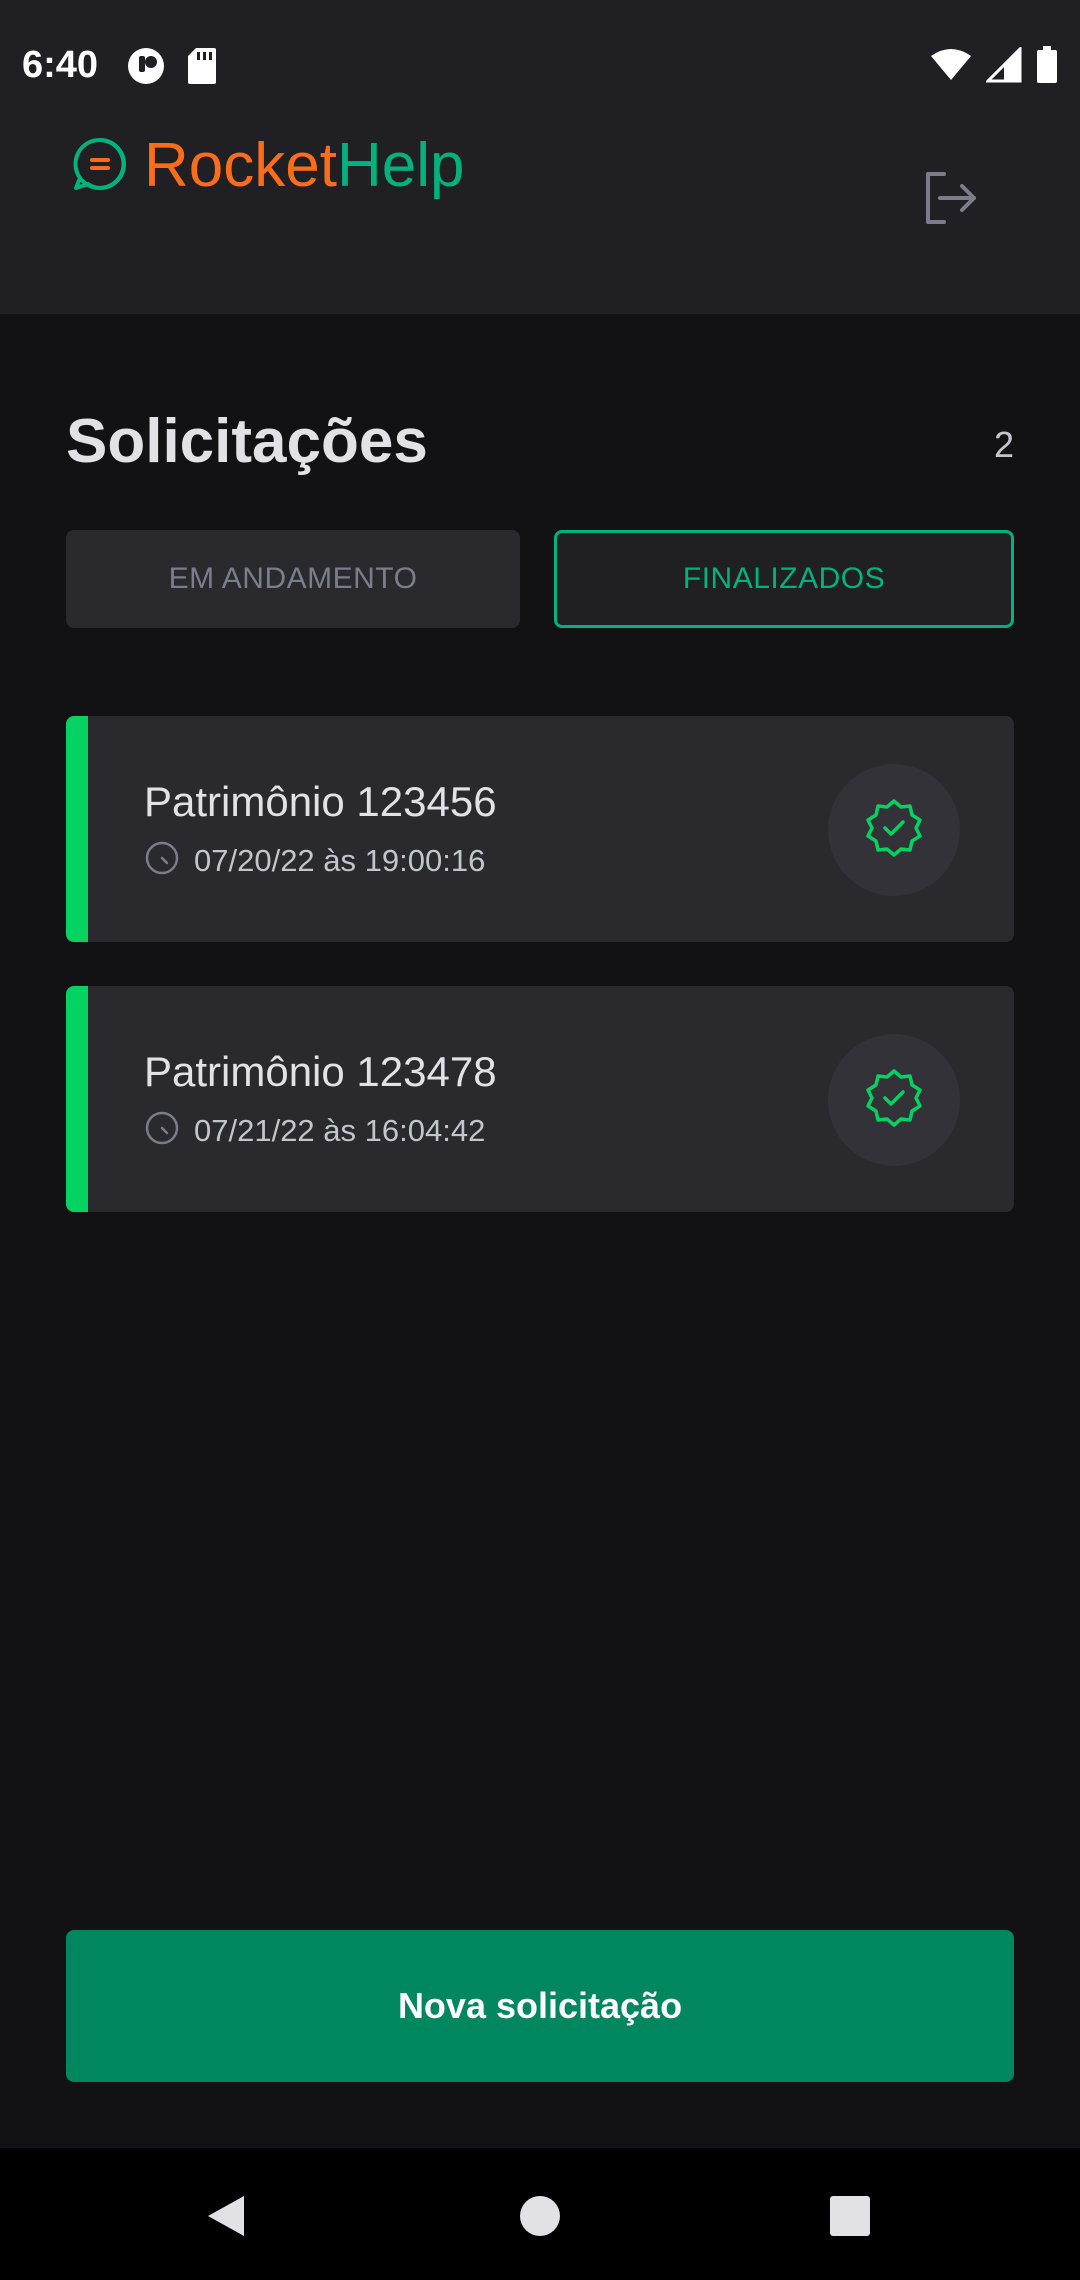 Image resolution: width=1080 pixels, height=2280 pixels. I want to click on brand-name: RocketHelp, so click(304, 166).